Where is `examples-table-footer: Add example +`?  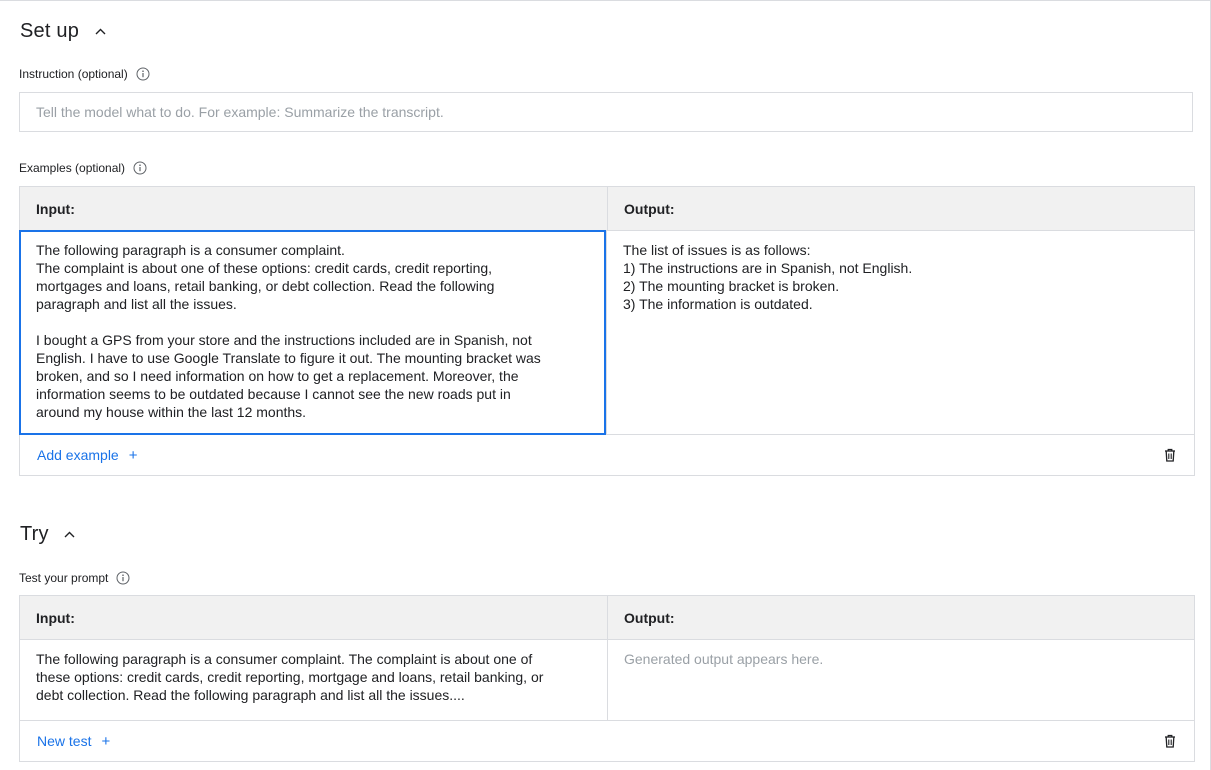
examples-table-footer: Add example + is located at coordinates (607, 455).